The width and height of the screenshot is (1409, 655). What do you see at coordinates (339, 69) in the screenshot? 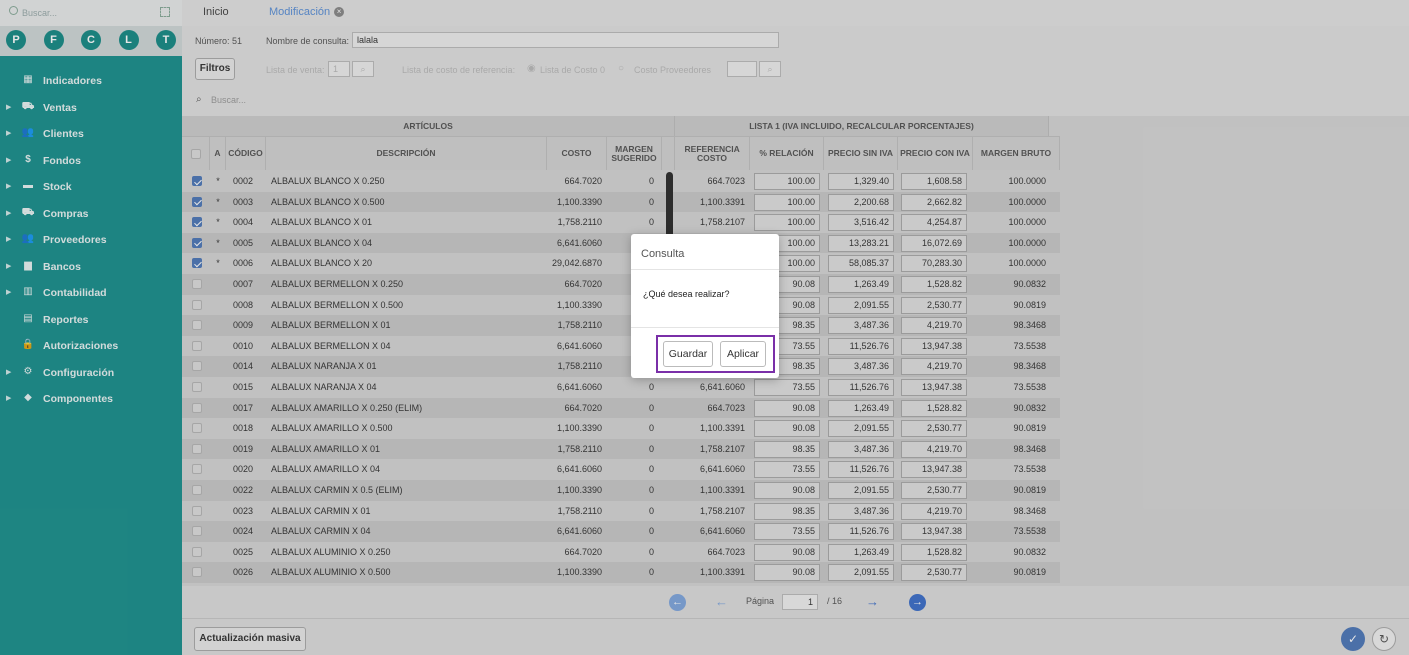
I see `sales-list-input: 1` at bounding box center [339, 69].